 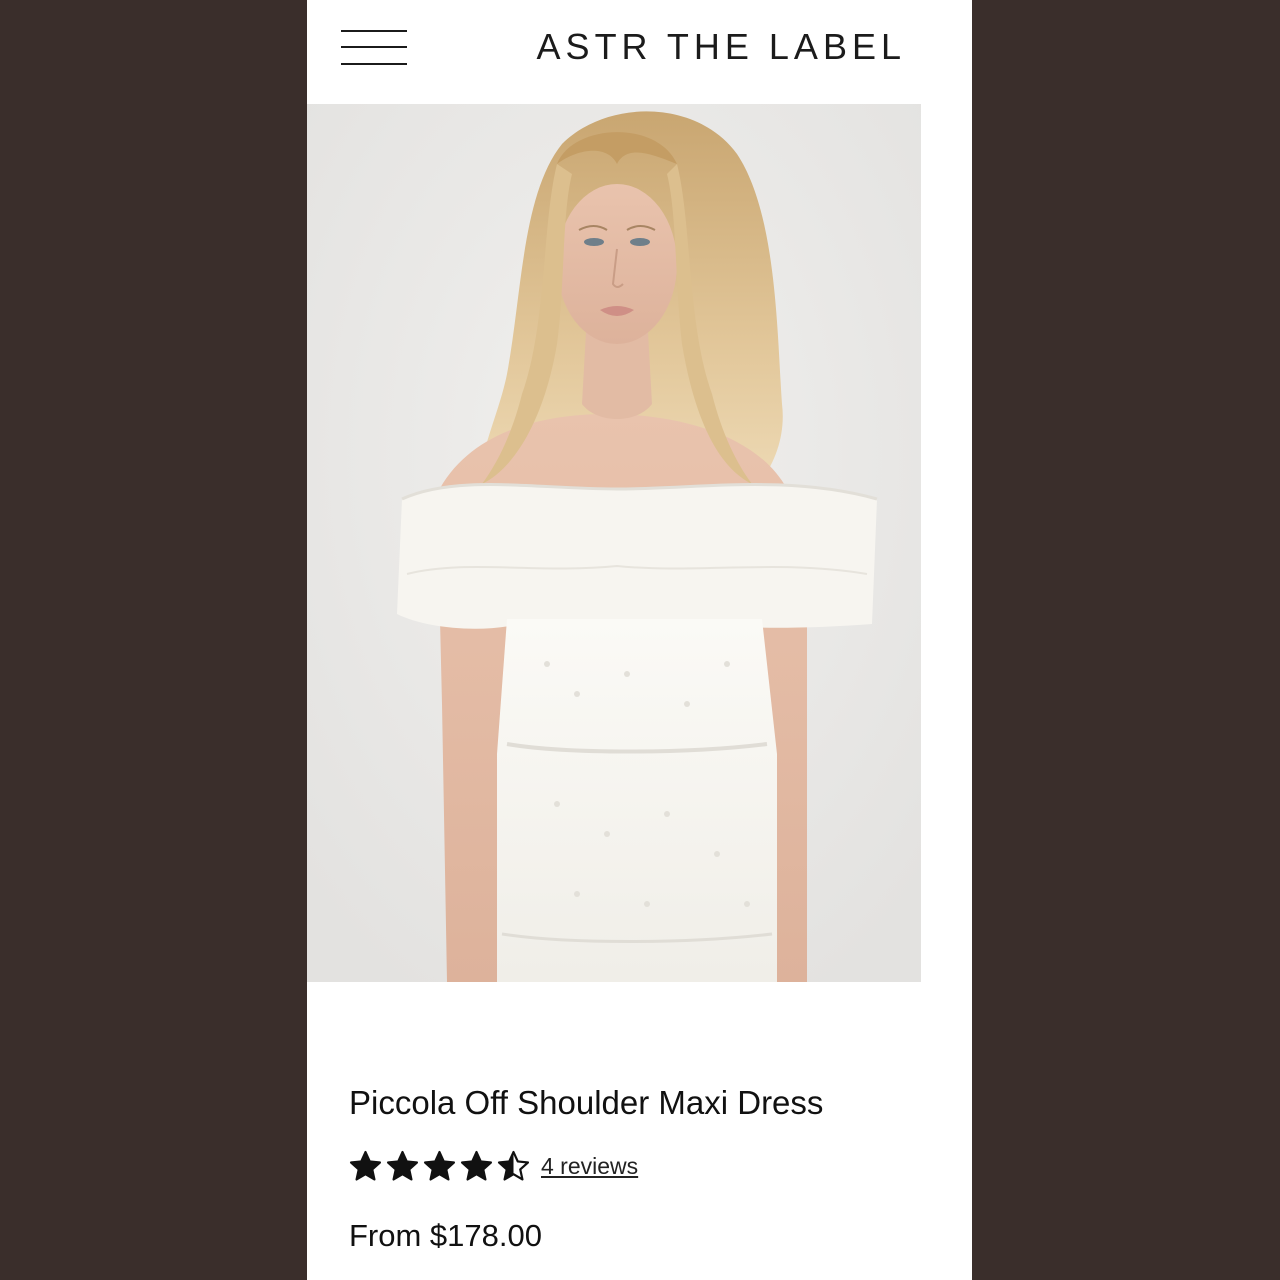 What do you see at coordinates (513, 1165) in the screenshot?
I see `star-half-icon` at bounding box center [513, 1165].